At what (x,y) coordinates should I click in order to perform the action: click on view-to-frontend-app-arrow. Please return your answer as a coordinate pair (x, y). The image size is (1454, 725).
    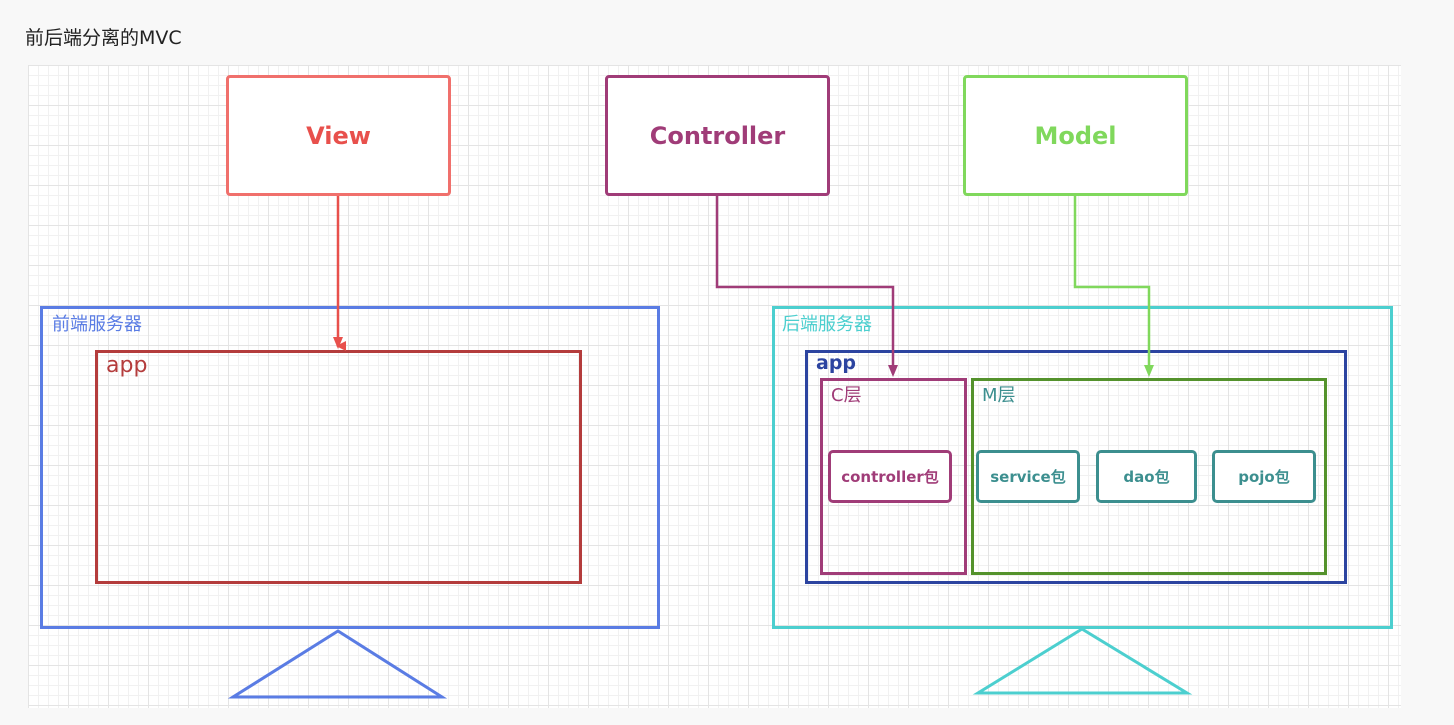
    Looking at the image, I should click on (339, 273).